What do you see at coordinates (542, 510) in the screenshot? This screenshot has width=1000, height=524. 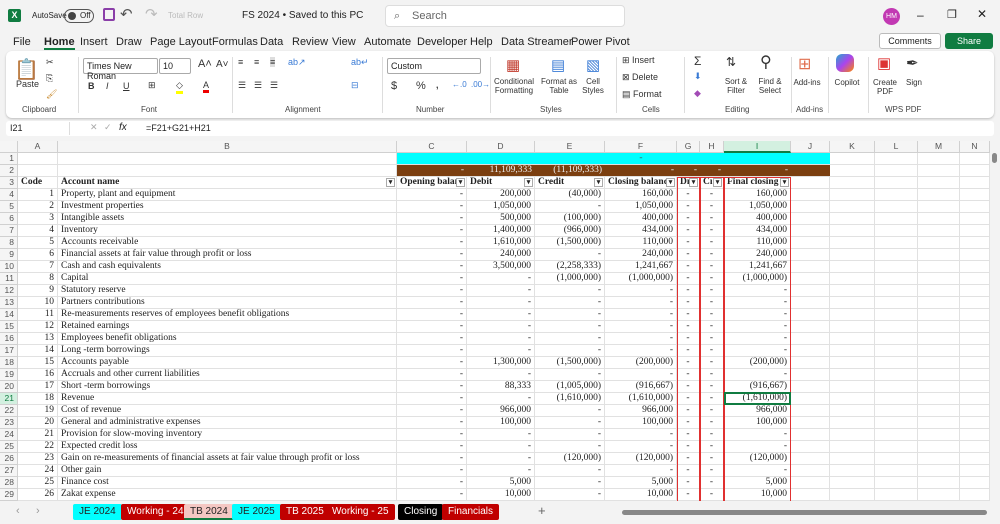 I see `add-sheet-button: +` at bounding box center [542, 510].